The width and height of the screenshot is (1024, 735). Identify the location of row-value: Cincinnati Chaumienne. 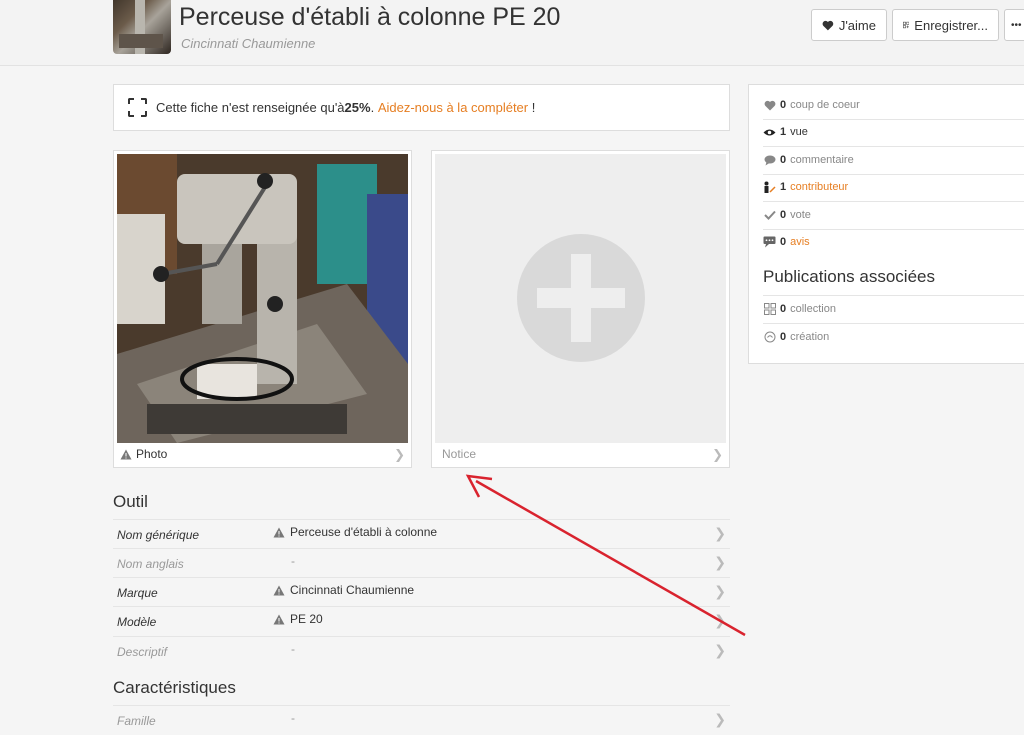
(343, 590).